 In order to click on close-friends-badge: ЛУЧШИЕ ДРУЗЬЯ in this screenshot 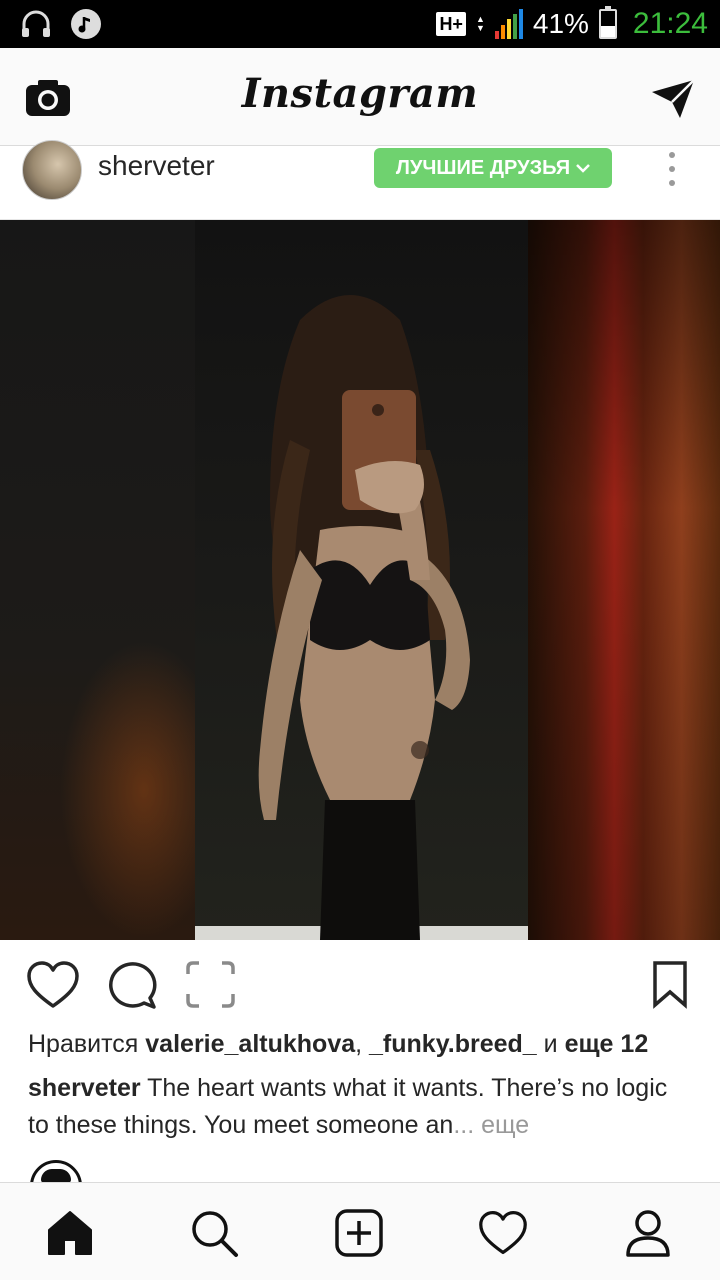, I will do `click(493, 168)`.